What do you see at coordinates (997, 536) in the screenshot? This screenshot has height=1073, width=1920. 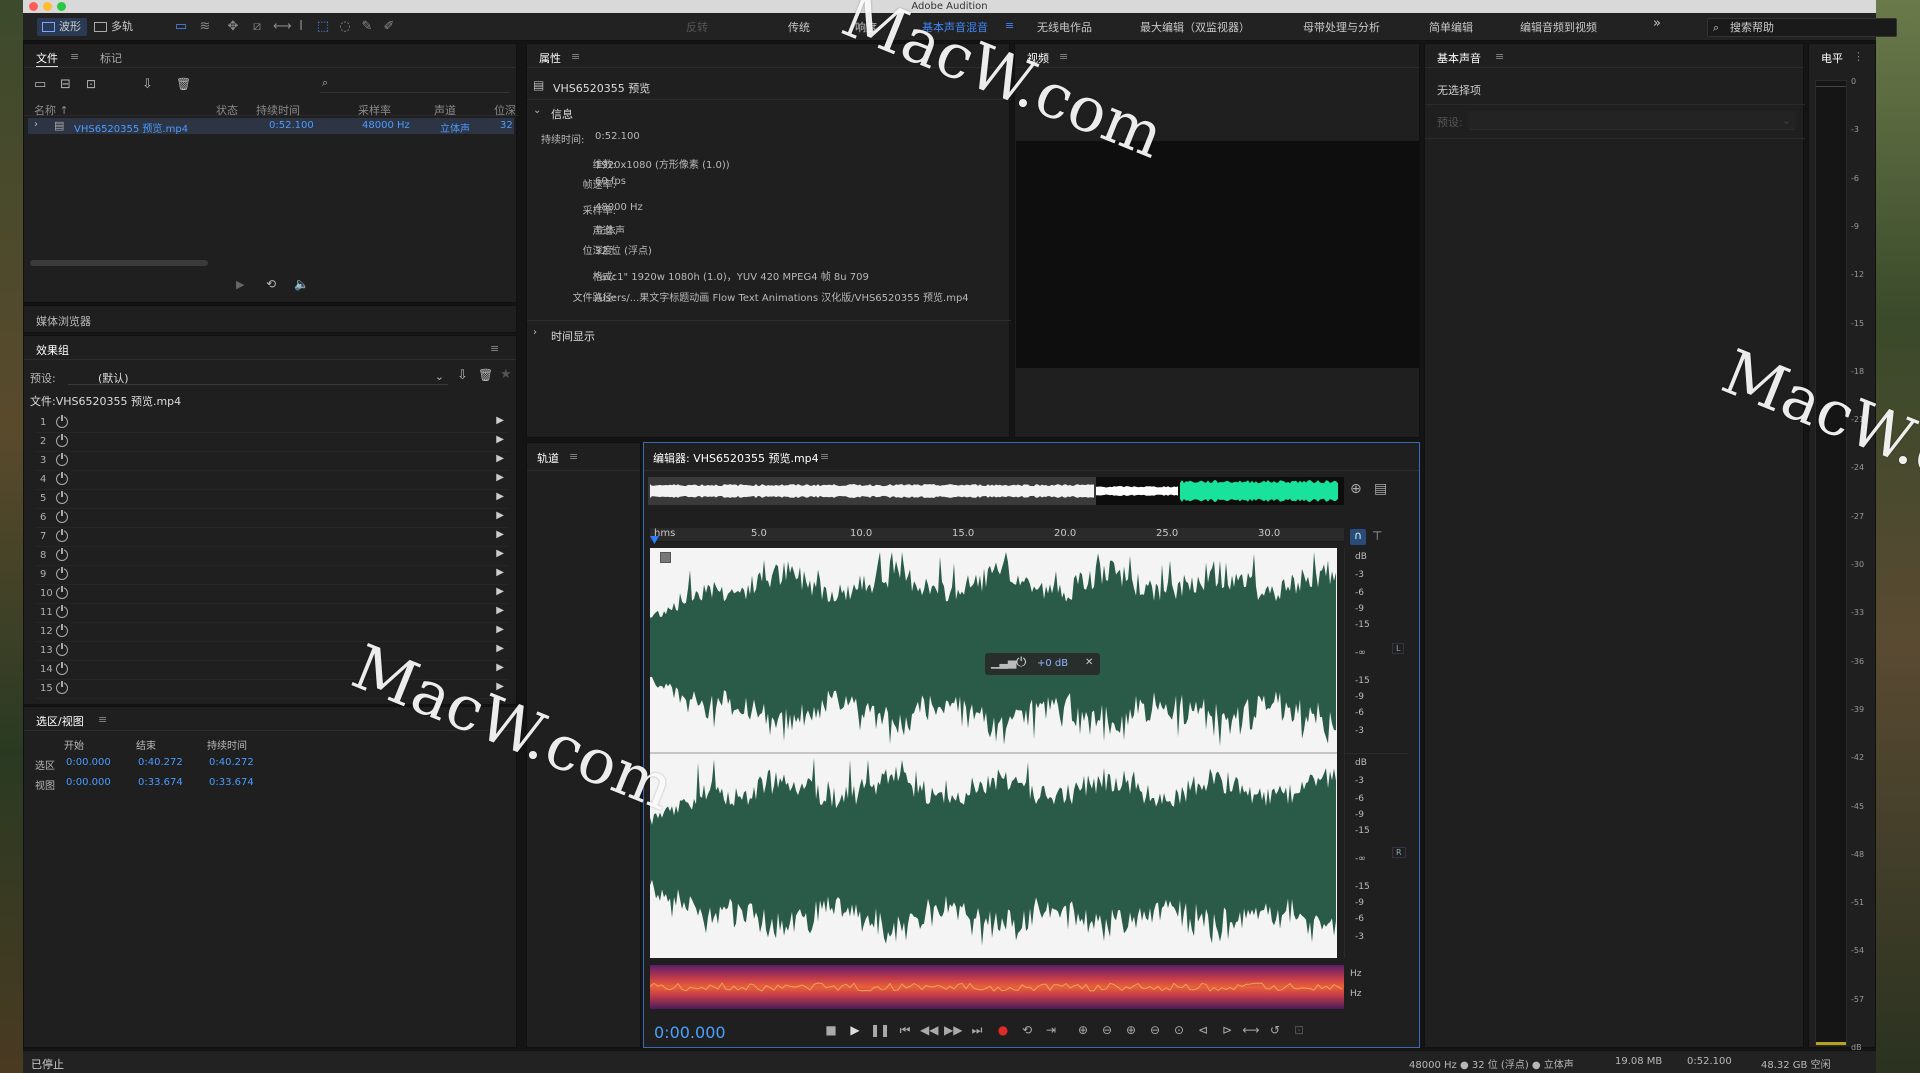 I see `time-ruler: hms 5.0 10.0 15.0 20.0 25.0 30.0` at bounding box center [997, 536].